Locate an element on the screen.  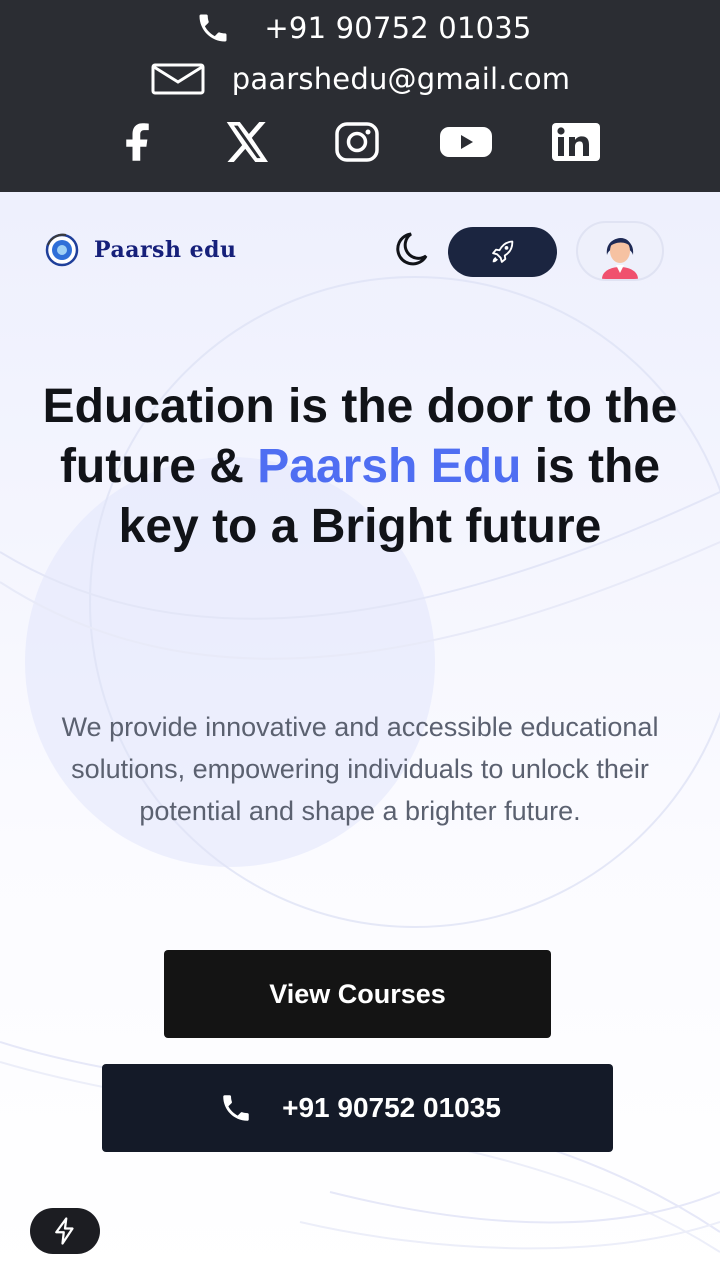
lightning-icon is located at coordinates (64, 1231).